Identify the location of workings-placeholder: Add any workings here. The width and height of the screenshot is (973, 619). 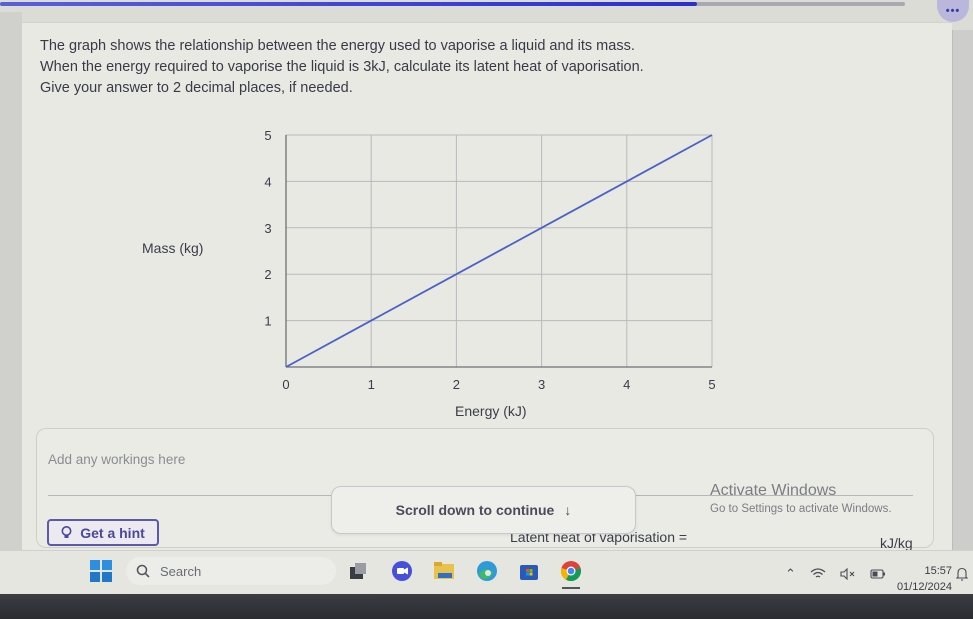
(117, 459).